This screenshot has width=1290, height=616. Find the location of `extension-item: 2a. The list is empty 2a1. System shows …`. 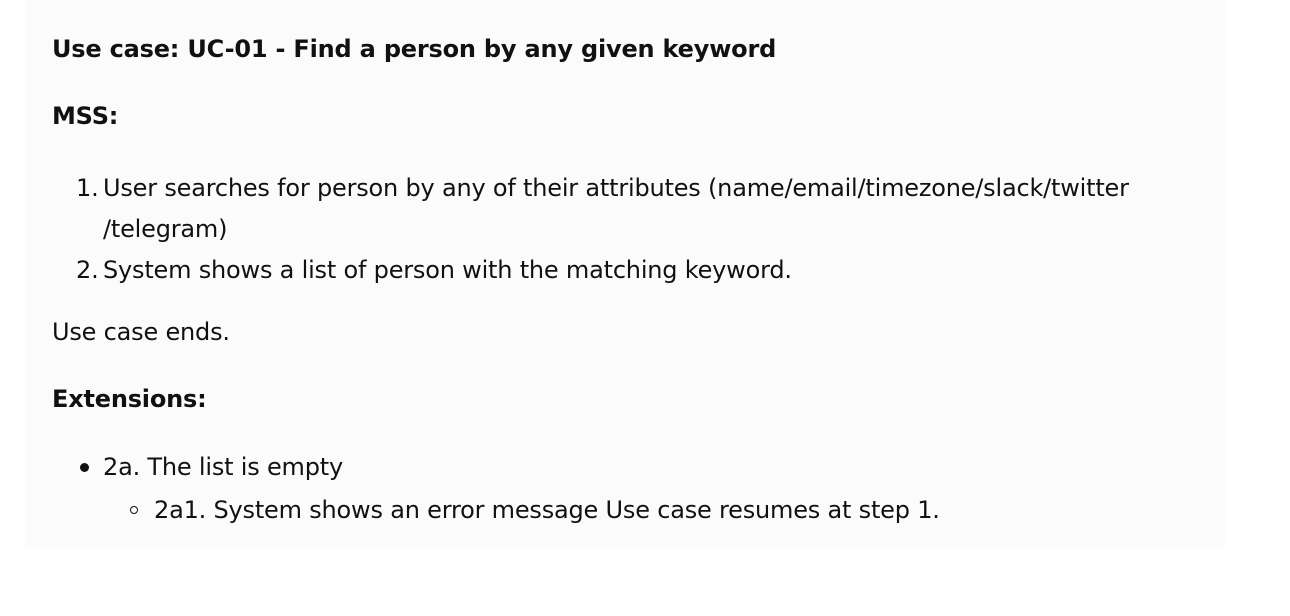

extension-item: 2a. The list is empty 2a1. System shows … is located at coordinates (627, 488).